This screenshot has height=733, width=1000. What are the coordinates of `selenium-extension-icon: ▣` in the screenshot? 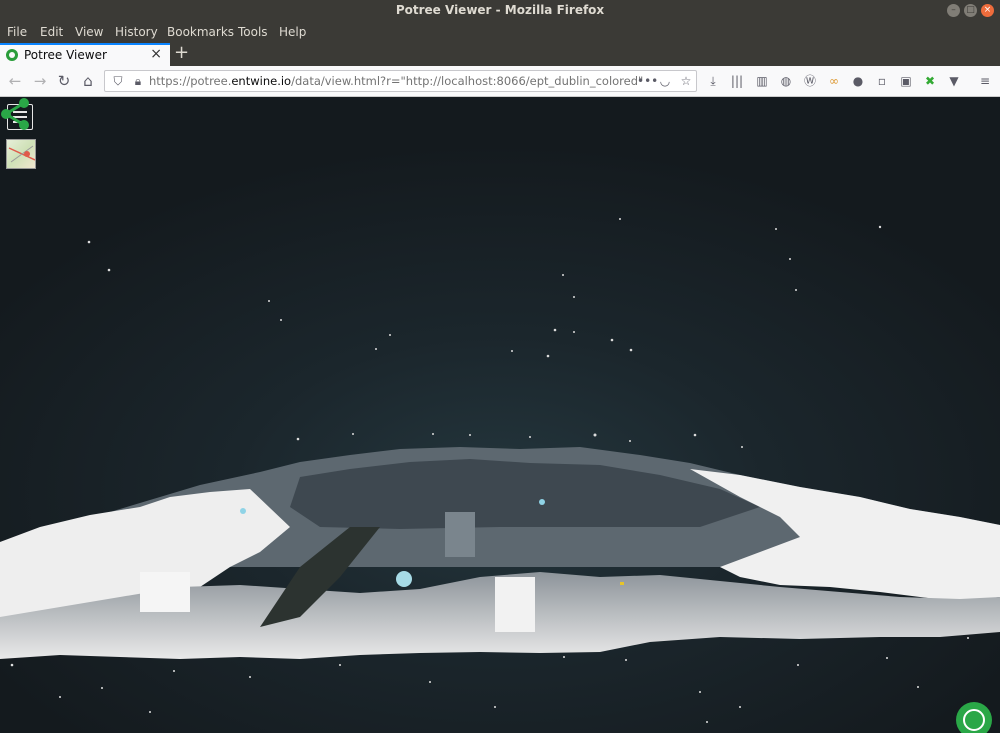 It's located at (906, 81).